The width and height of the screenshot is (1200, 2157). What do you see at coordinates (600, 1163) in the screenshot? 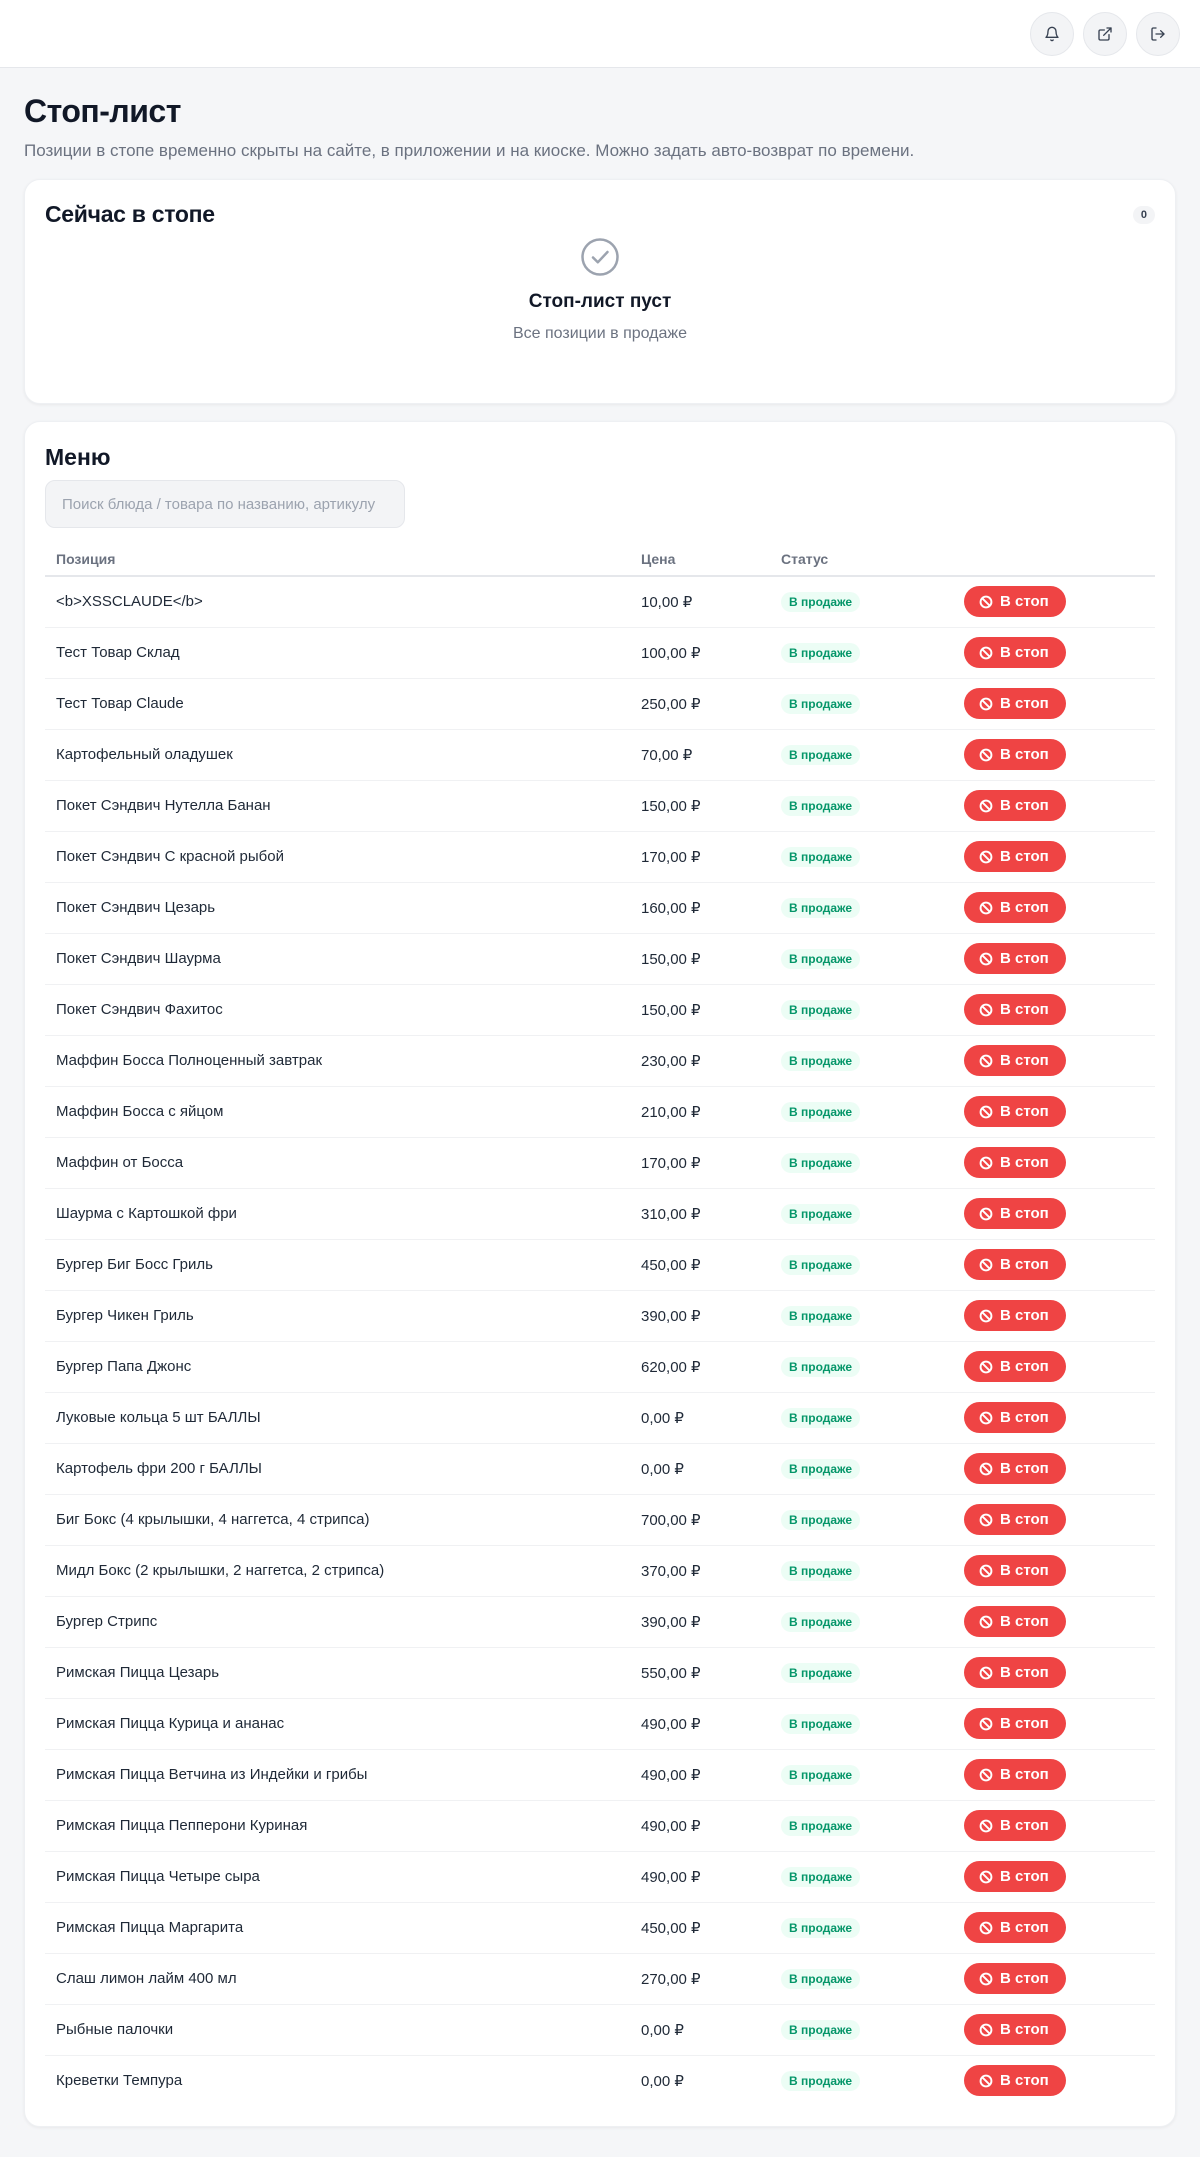
I see `table-row: Маффин от Босса 170,00 ₽ В продаже В стоп` at bounding box center [600, 1163].